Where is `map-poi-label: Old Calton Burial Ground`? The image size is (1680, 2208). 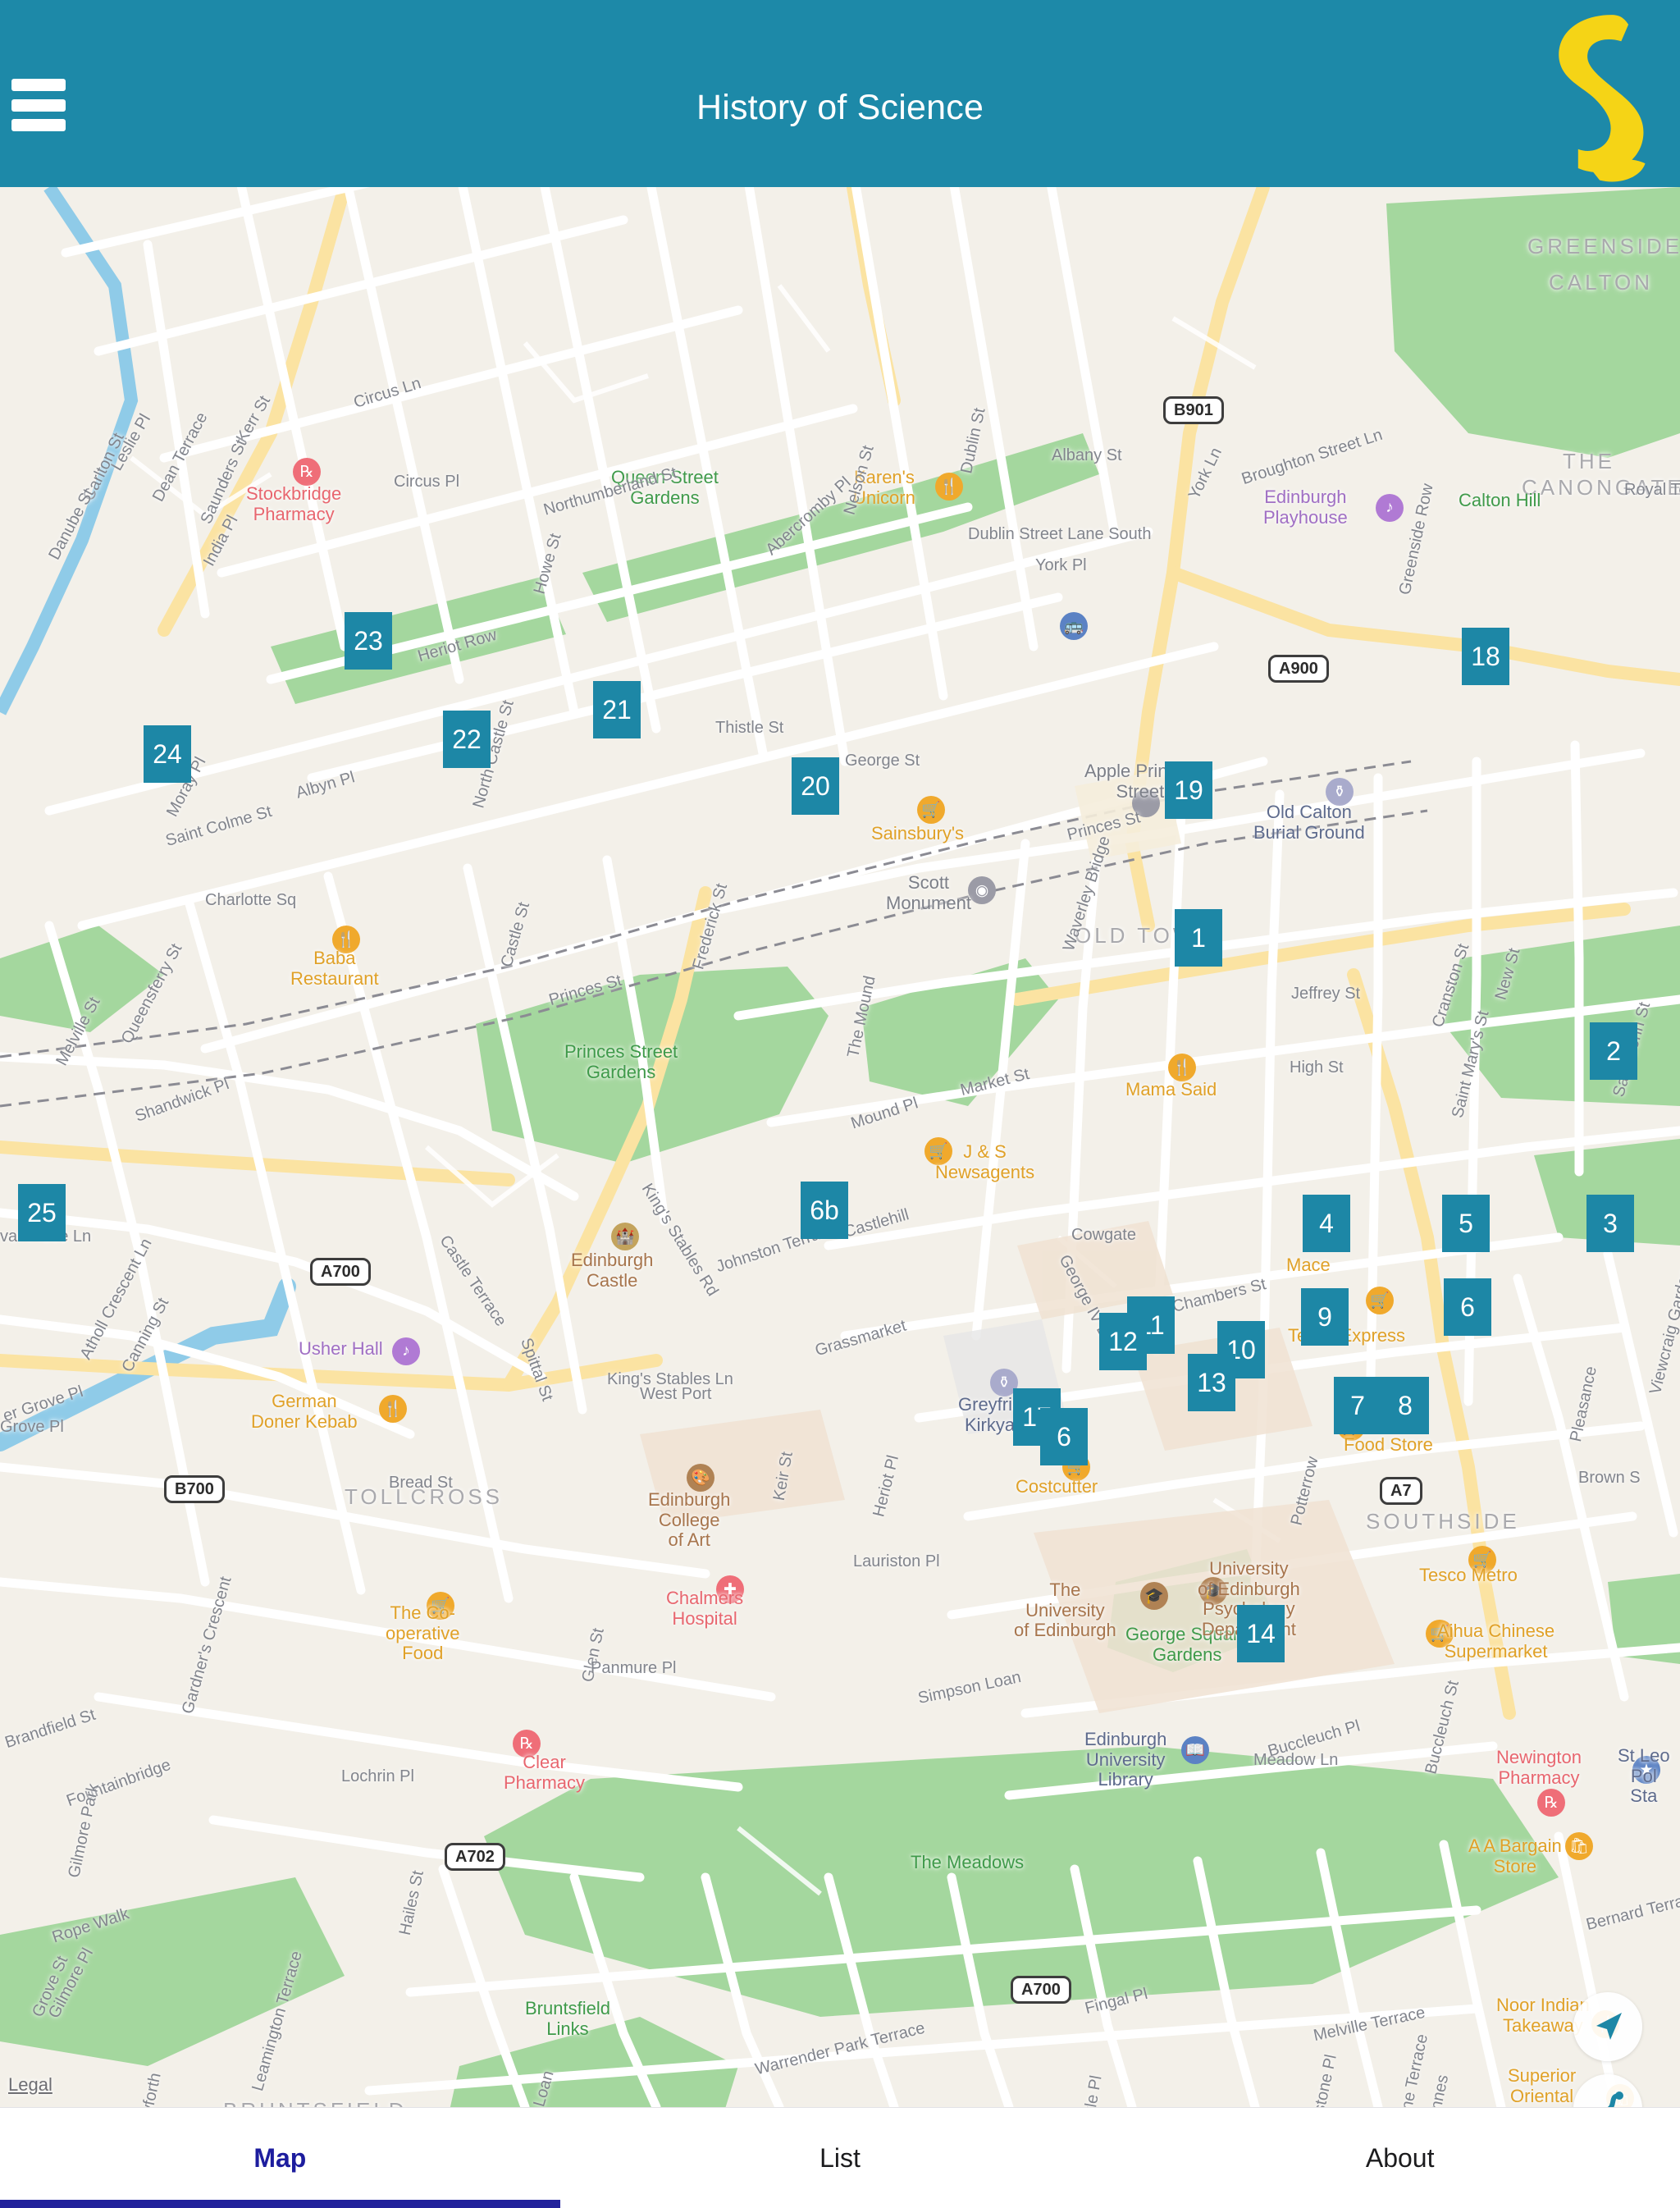
map-poi-label: Old Calton Burial Ground is located at coordinates (1309, 822).